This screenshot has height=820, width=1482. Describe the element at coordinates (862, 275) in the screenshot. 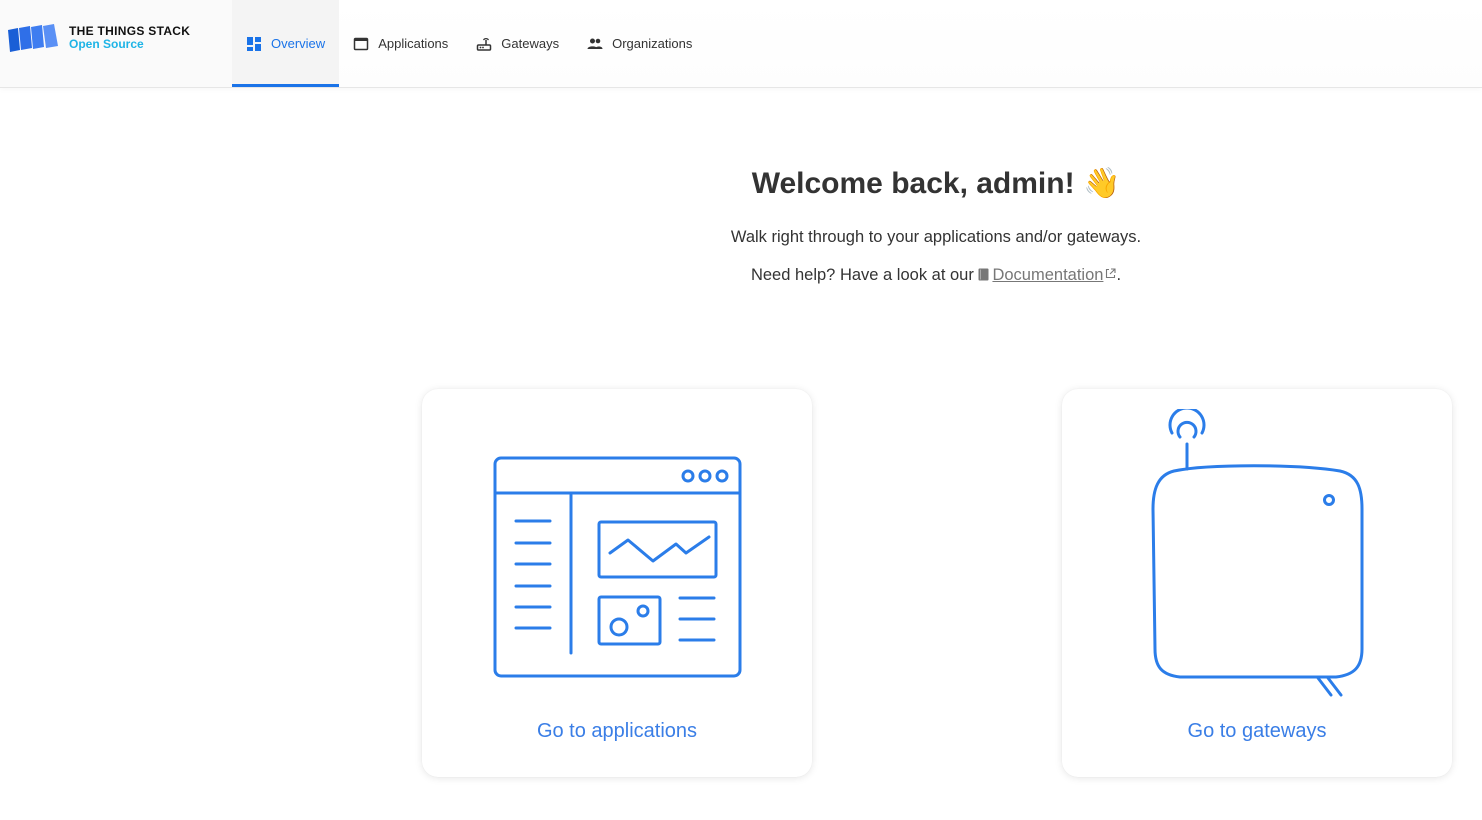

I see `help-prefix: Need help? Have a look at our` at that location.